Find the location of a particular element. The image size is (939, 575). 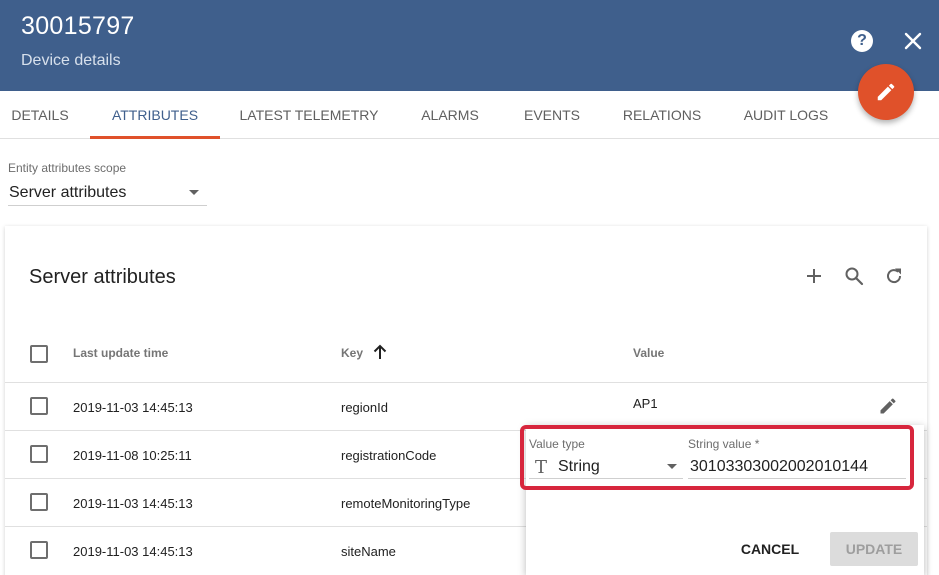

row-key: regionId is located at coordinates (364, 407).